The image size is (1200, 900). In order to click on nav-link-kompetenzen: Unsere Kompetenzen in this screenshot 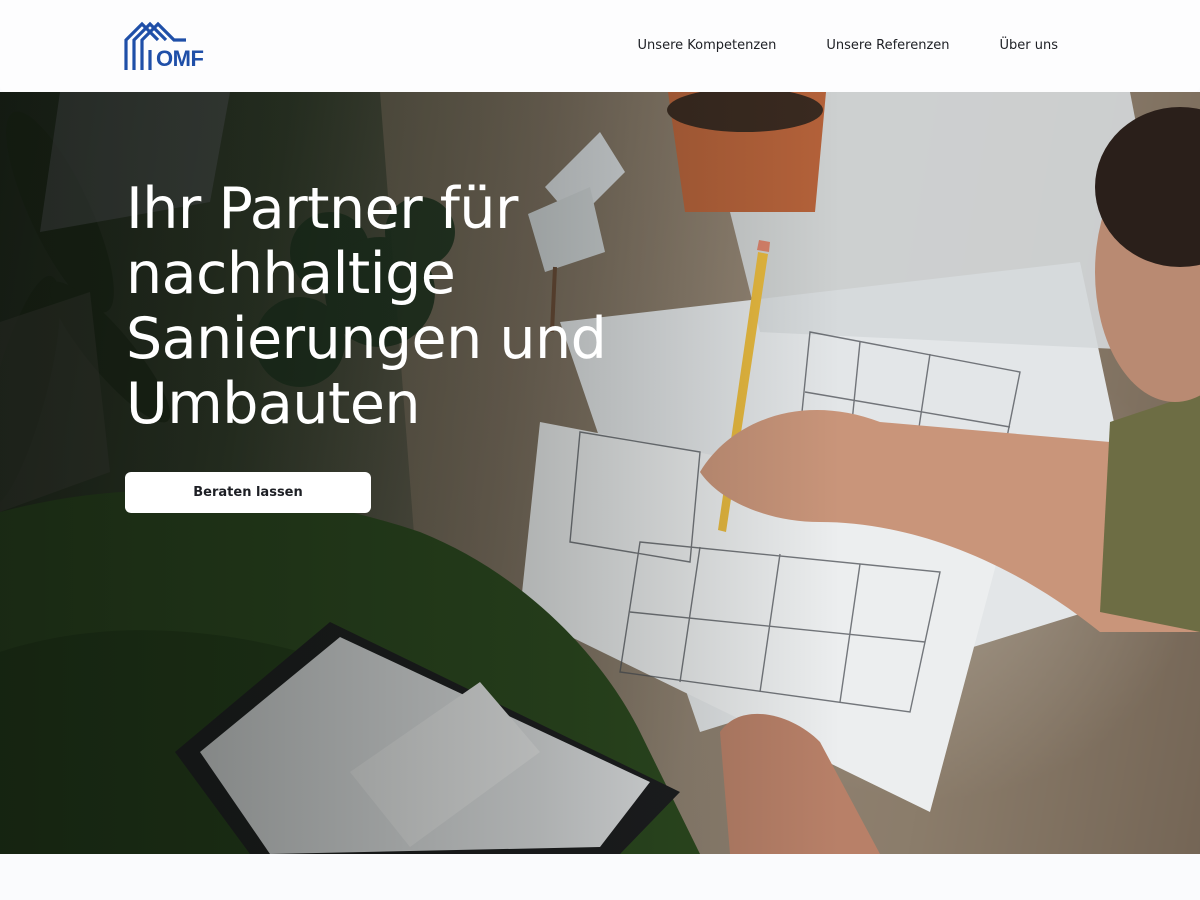, I will do `click(707, 45)`.